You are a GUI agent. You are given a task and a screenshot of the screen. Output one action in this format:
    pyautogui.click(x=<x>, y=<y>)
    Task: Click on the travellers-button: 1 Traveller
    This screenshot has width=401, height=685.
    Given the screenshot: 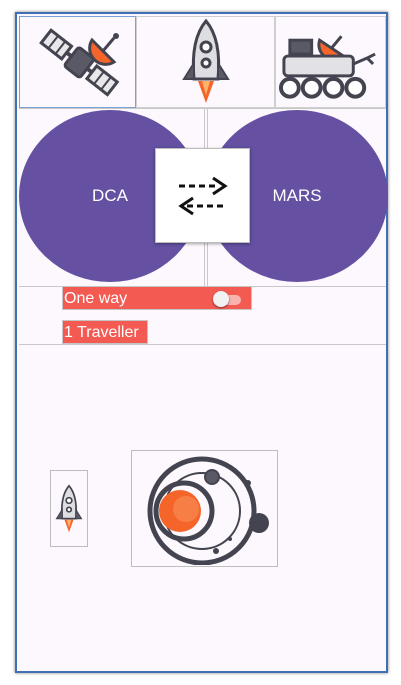 What is the action you would take?
    pyautogui.click(x=105, y=332)
    